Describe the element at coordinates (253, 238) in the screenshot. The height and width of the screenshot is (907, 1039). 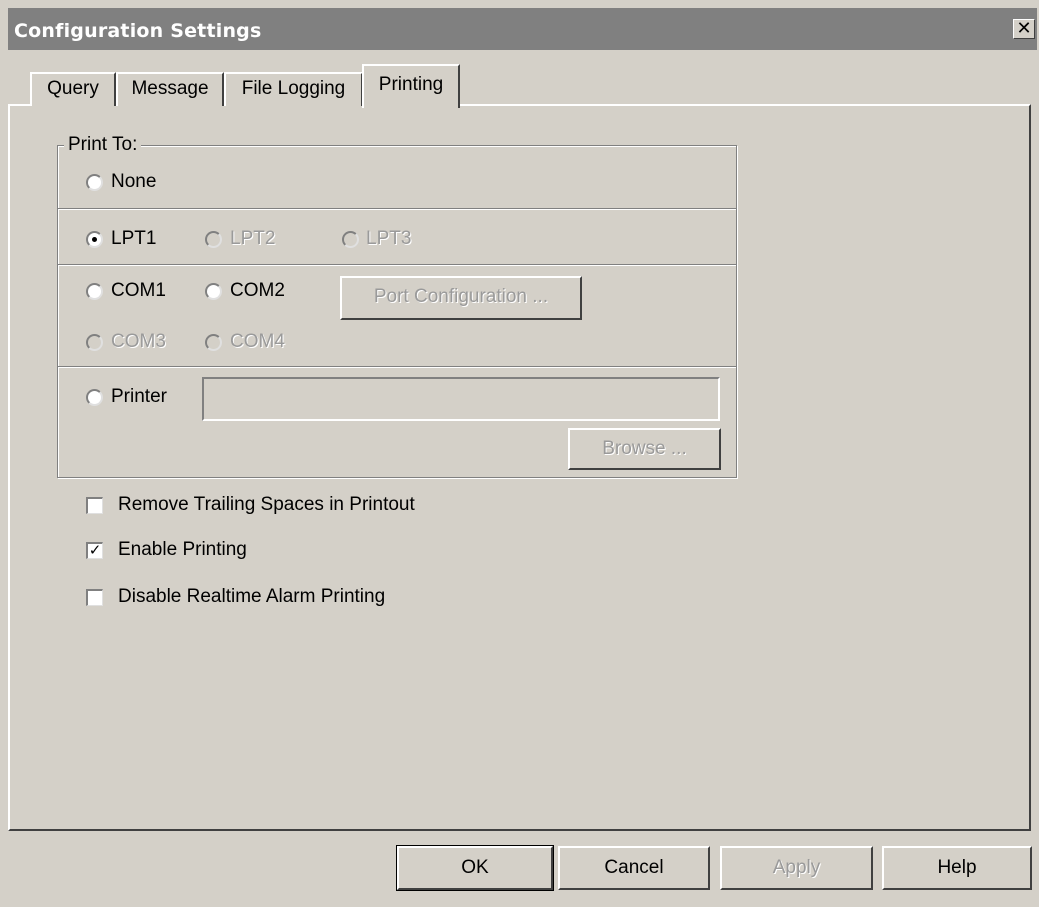
I see `radio-lpt2-label: LPT2` at that location.